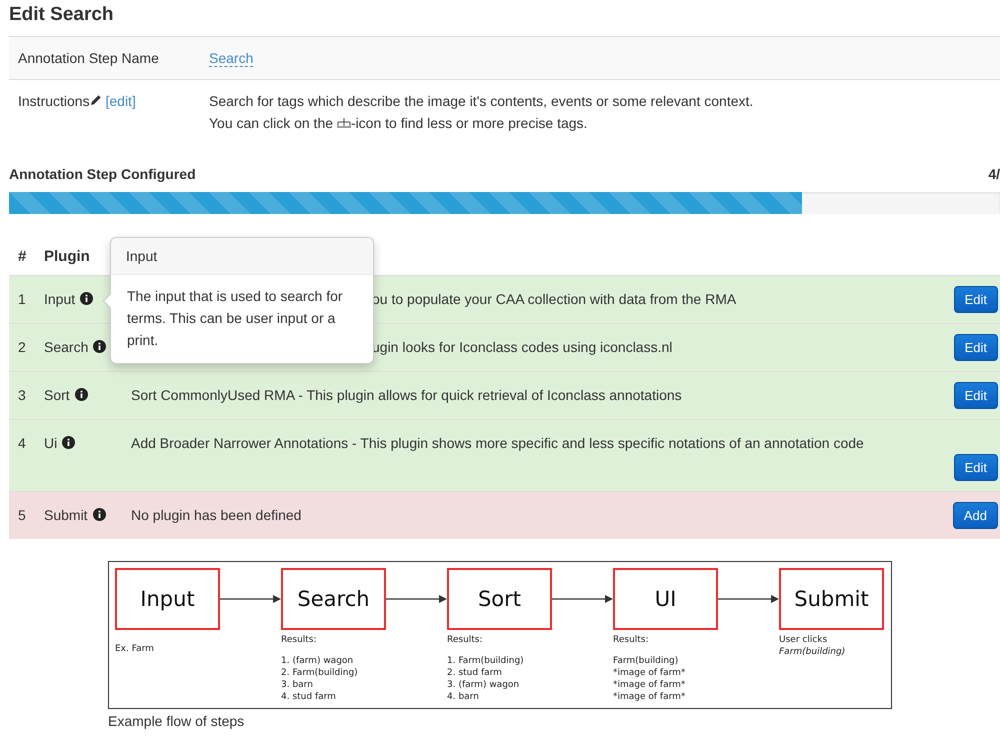 The width and height of the screenshot is (1000, 743). I want to click on hierarchy-icon, so click(343, 123).